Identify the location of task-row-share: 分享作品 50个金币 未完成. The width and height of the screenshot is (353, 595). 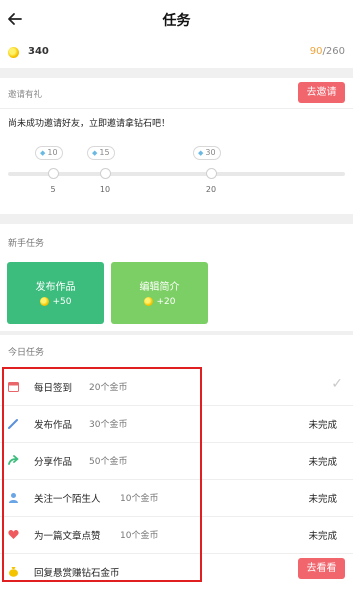
(176, 461).